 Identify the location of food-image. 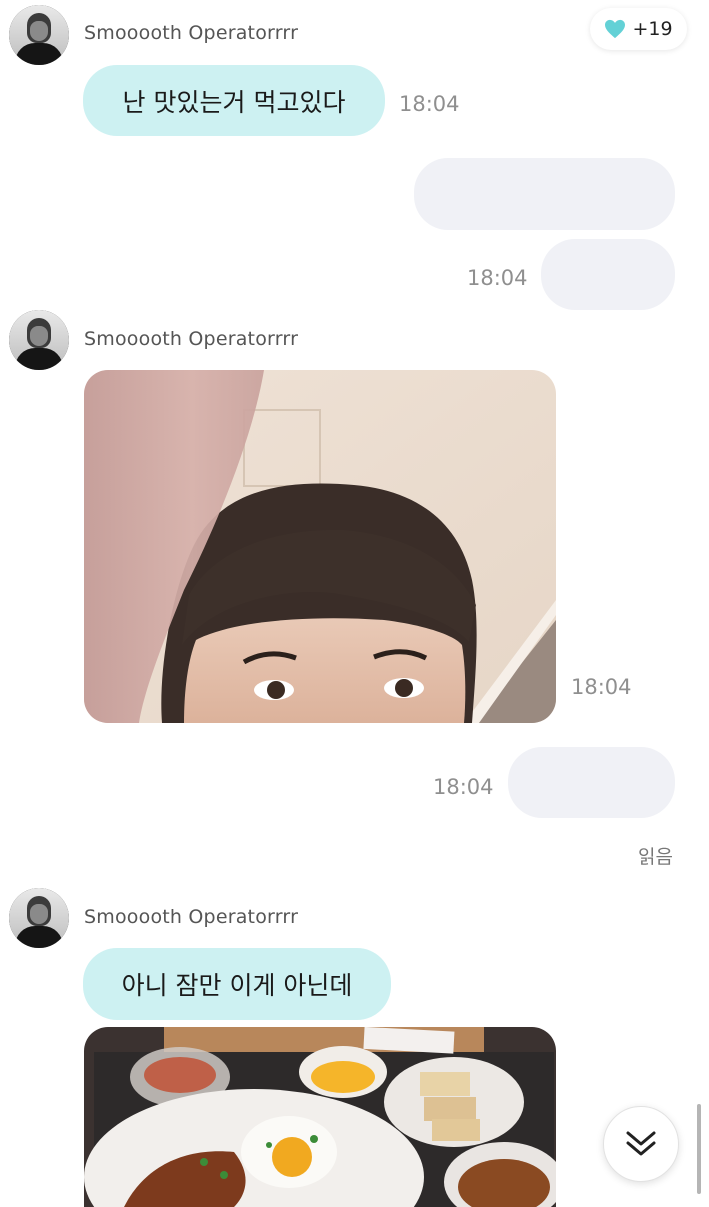
(320, 1117).